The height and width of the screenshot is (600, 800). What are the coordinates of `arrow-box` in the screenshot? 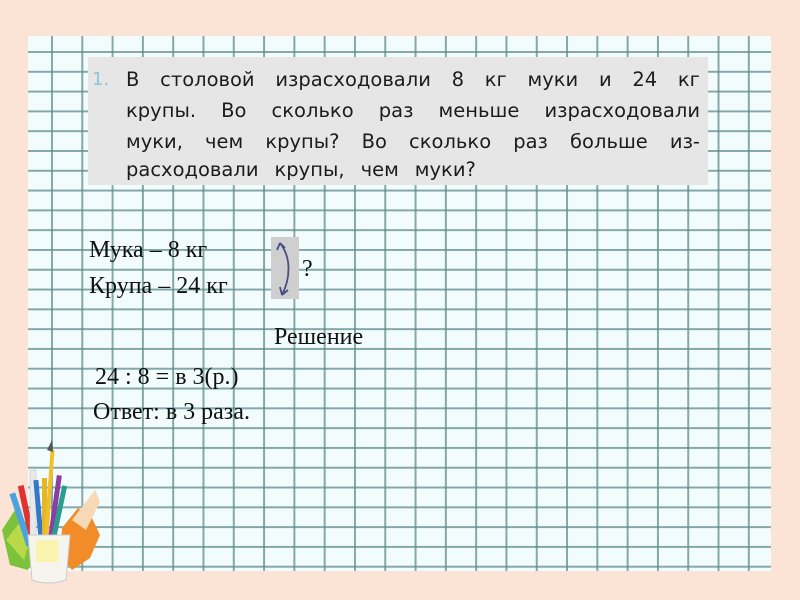 It's located at (285, 268).